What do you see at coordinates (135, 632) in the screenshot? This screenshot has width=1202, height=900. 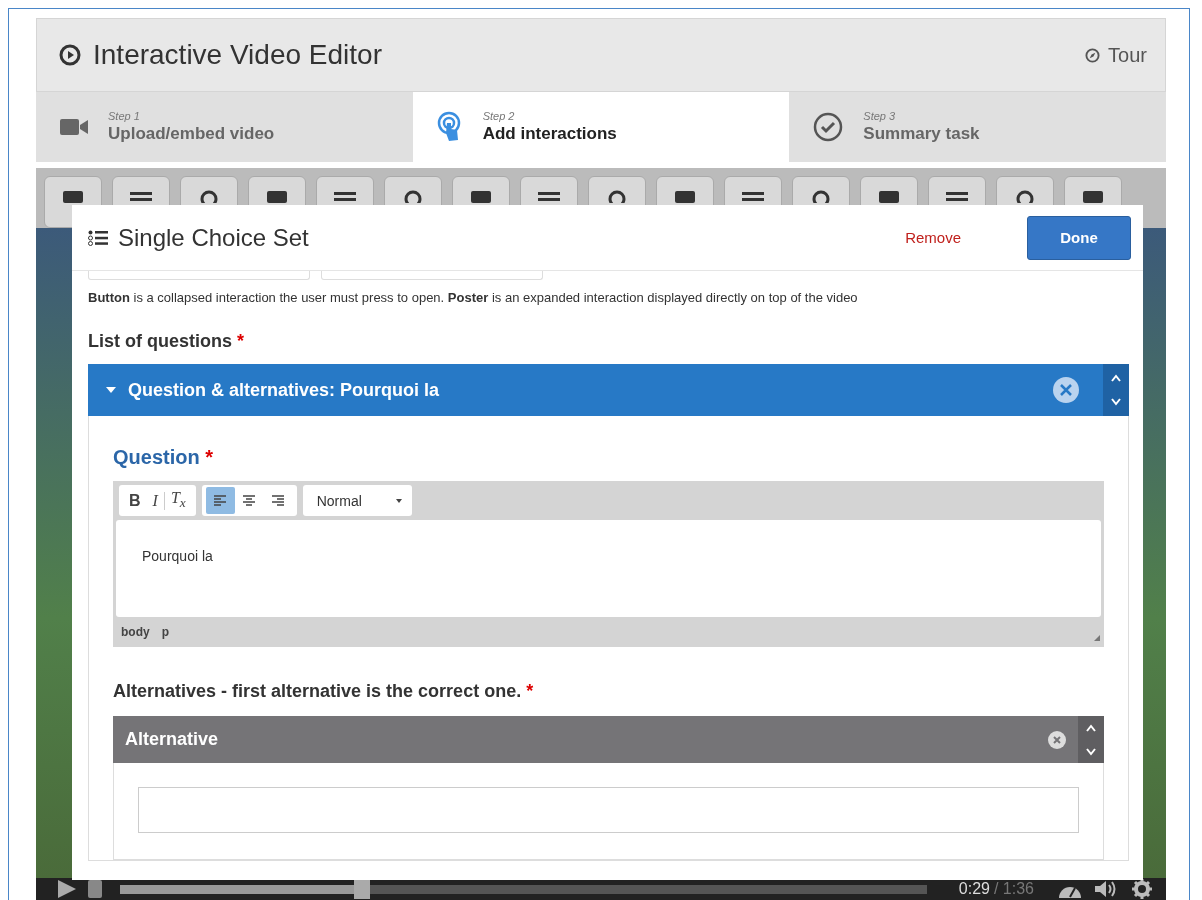 I see `element-path: body` at bounding box center [135, 632].